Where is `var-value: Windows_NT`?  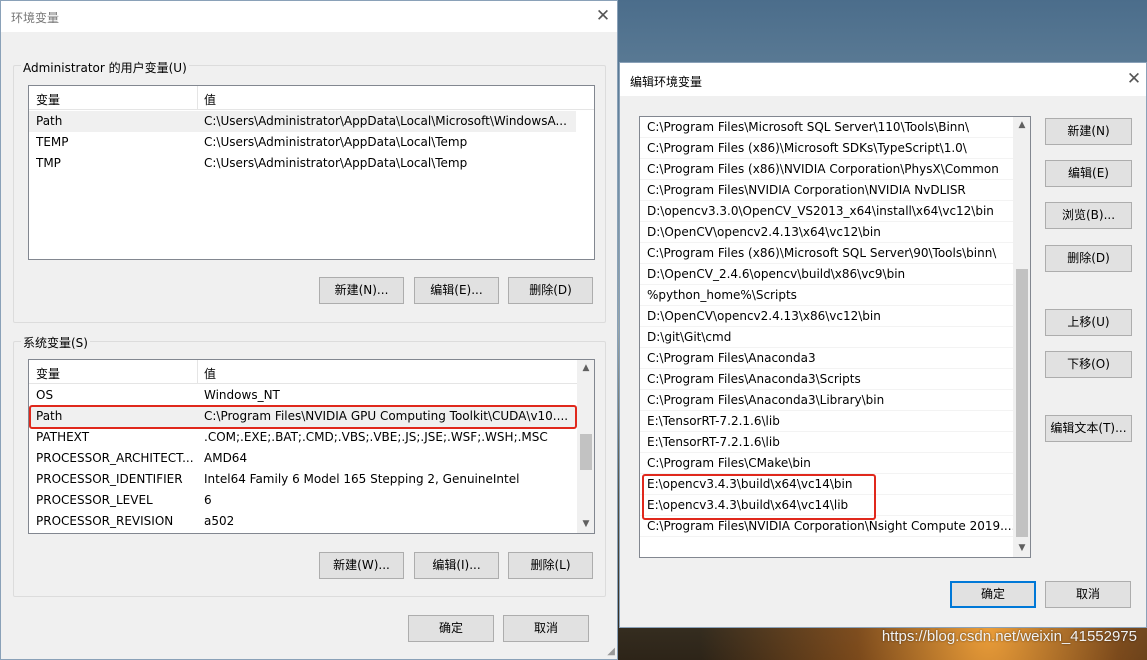
var-value: Windows_NT is located at coordinates (242, 395).